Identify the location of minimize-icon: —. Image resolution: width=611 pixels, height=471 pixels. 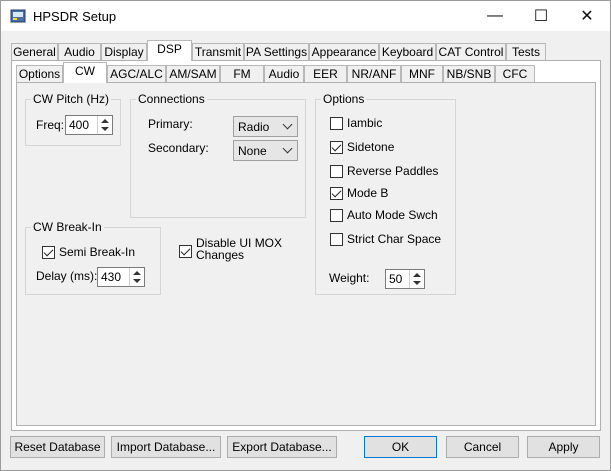
(495, 15).